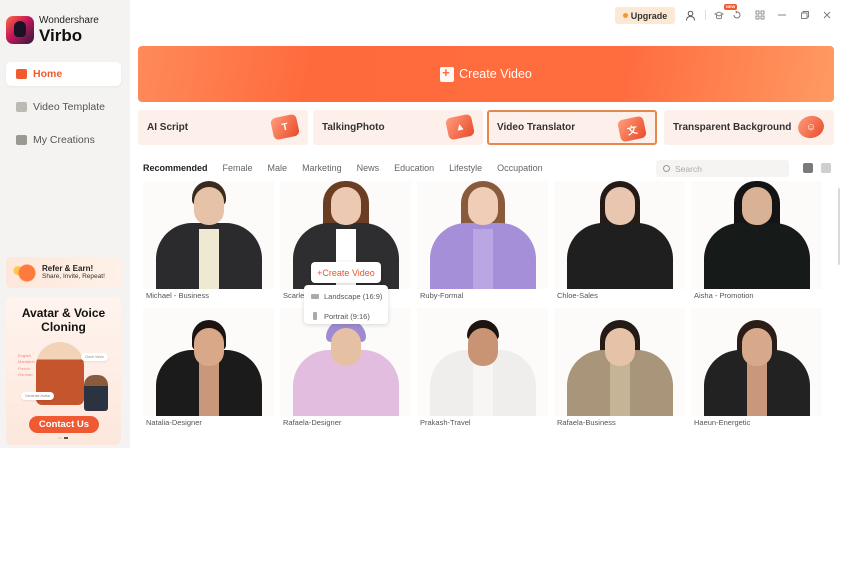 This screenshot has width=850, height=566. I want to click on feature-video-translator: Video Translator 文, so click(572, 127).